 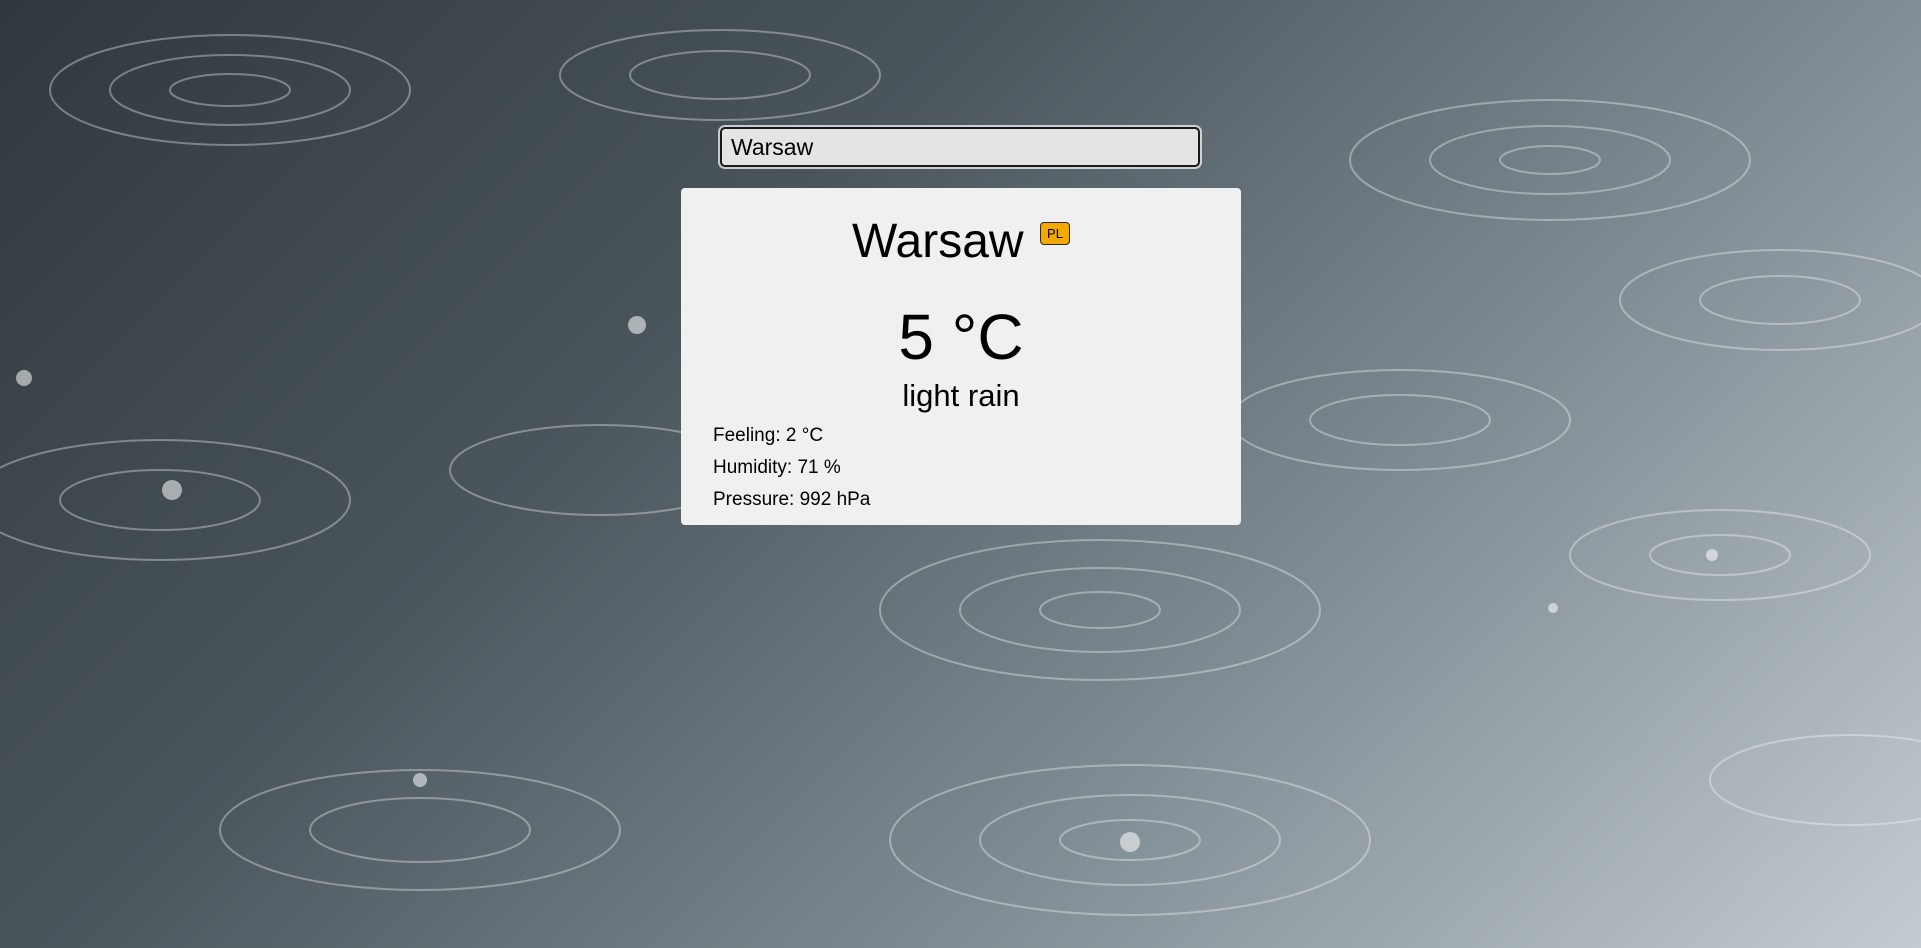 I want to click on city-header: Warsaw PL, so click(x=961, y=241).